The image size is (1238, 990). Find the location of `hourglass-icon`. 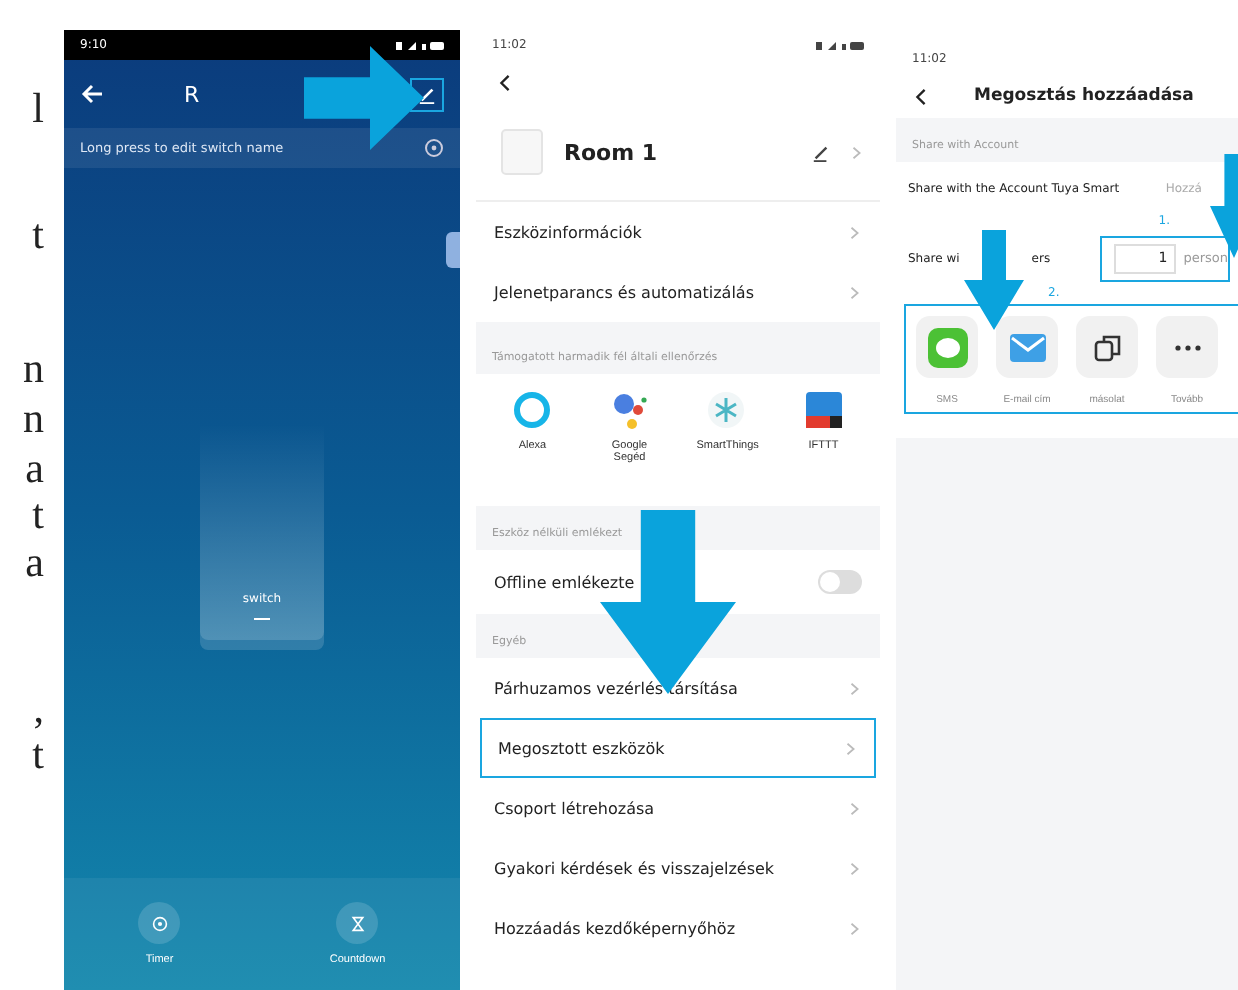

hourglass-icon is located at coordinates (357, 923).